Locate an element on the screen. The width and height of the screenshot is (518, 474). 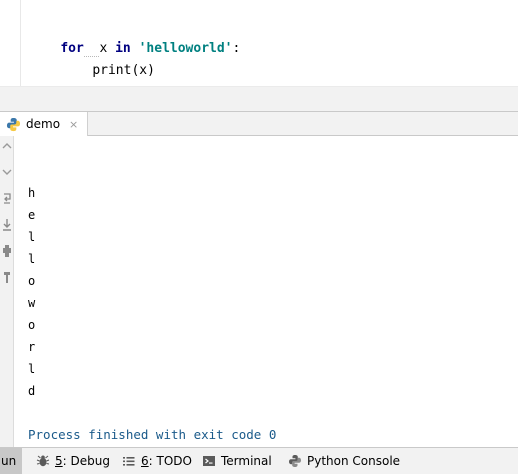
terminal-icon is located at coordinates (209, 461).